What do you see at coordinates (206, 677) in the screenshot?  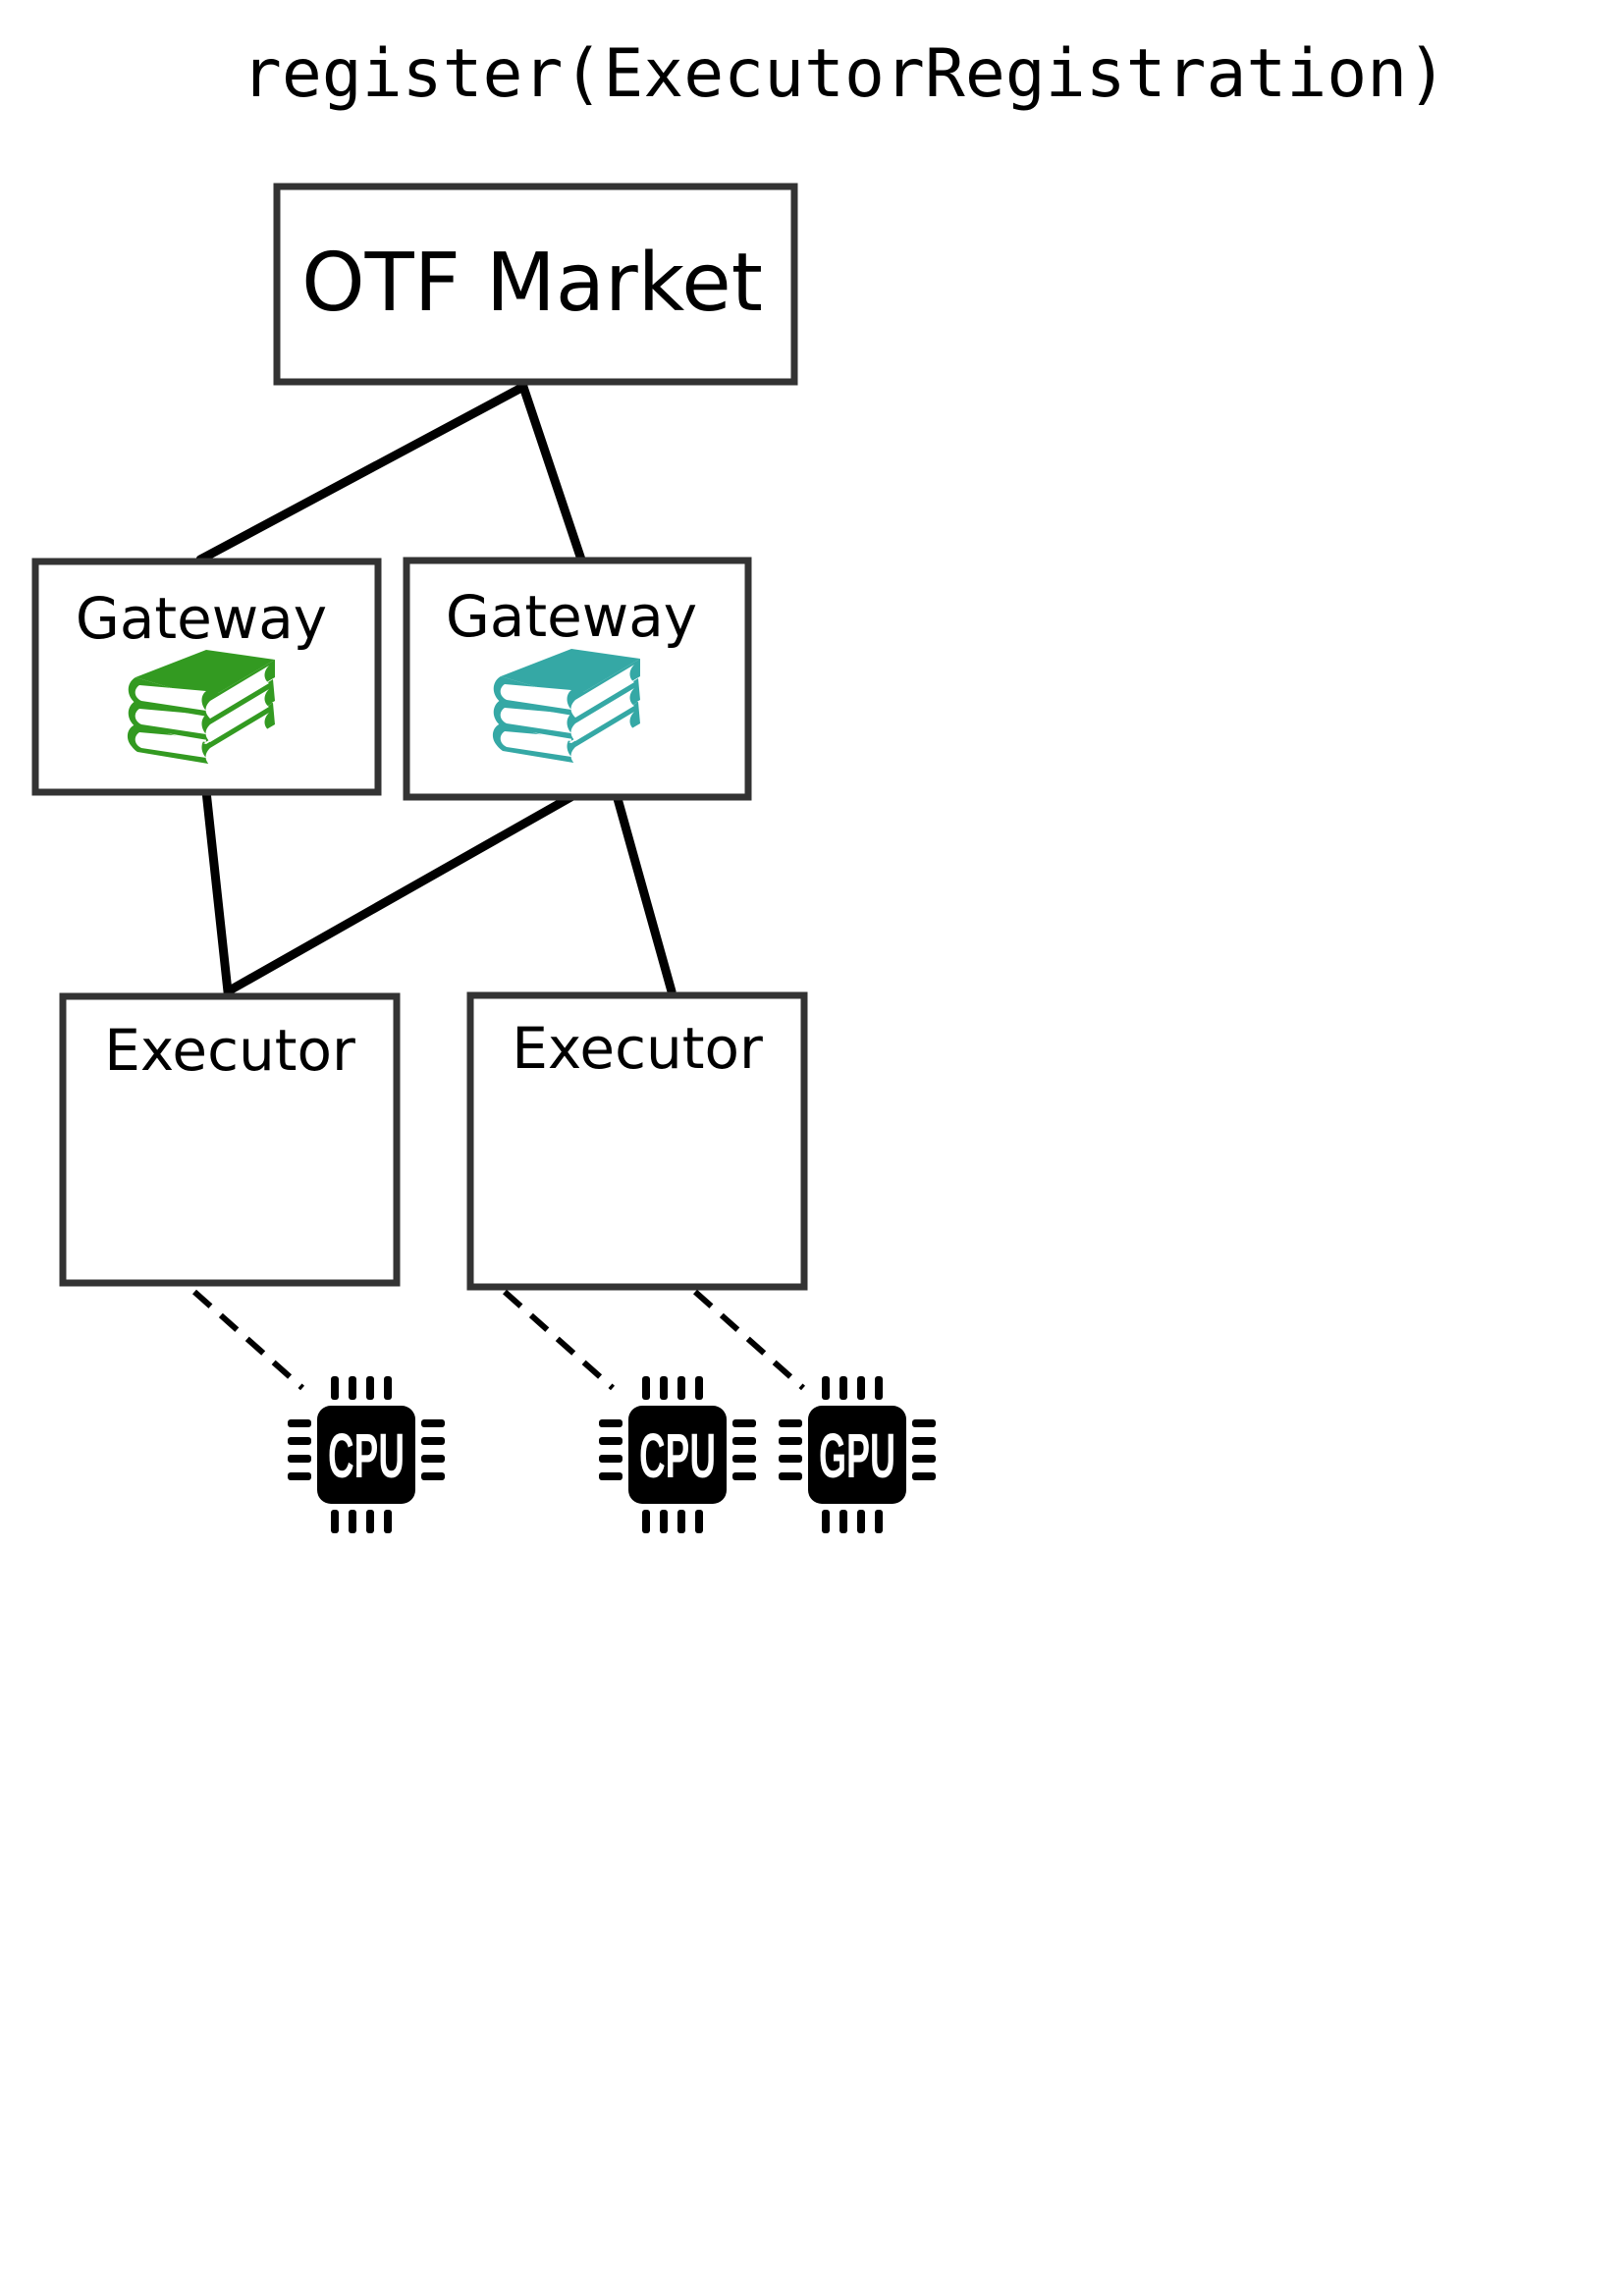 I see `gateway-node-1: Gateway` at bounding box center [206, 677].